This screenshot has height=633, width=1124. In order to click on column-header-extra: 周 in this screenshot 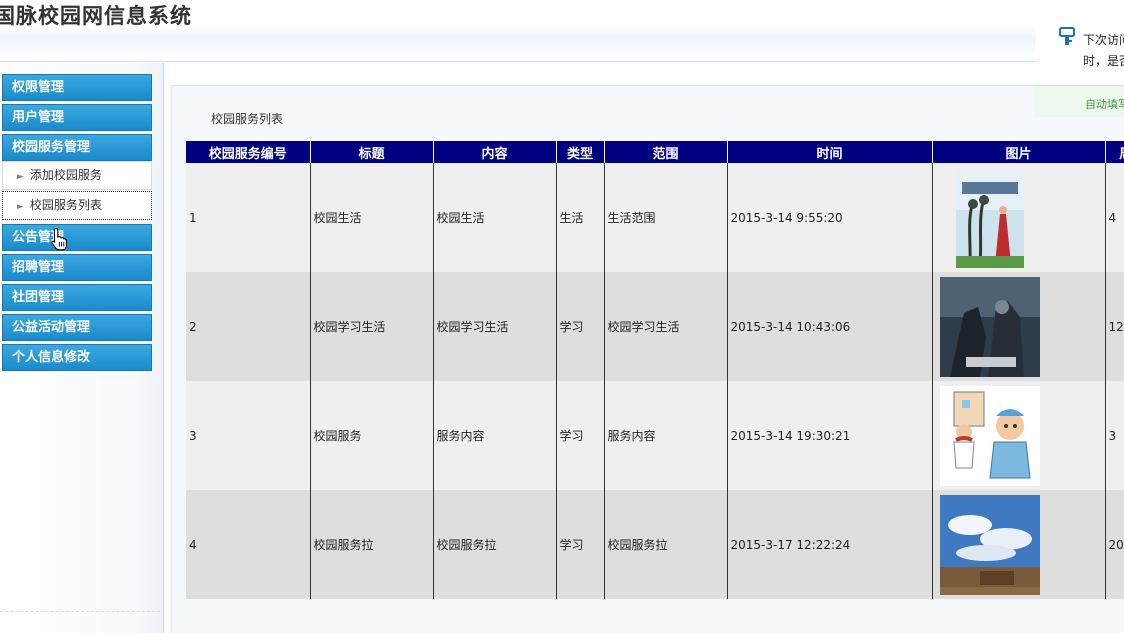, I will do `click(1114, 152)`.